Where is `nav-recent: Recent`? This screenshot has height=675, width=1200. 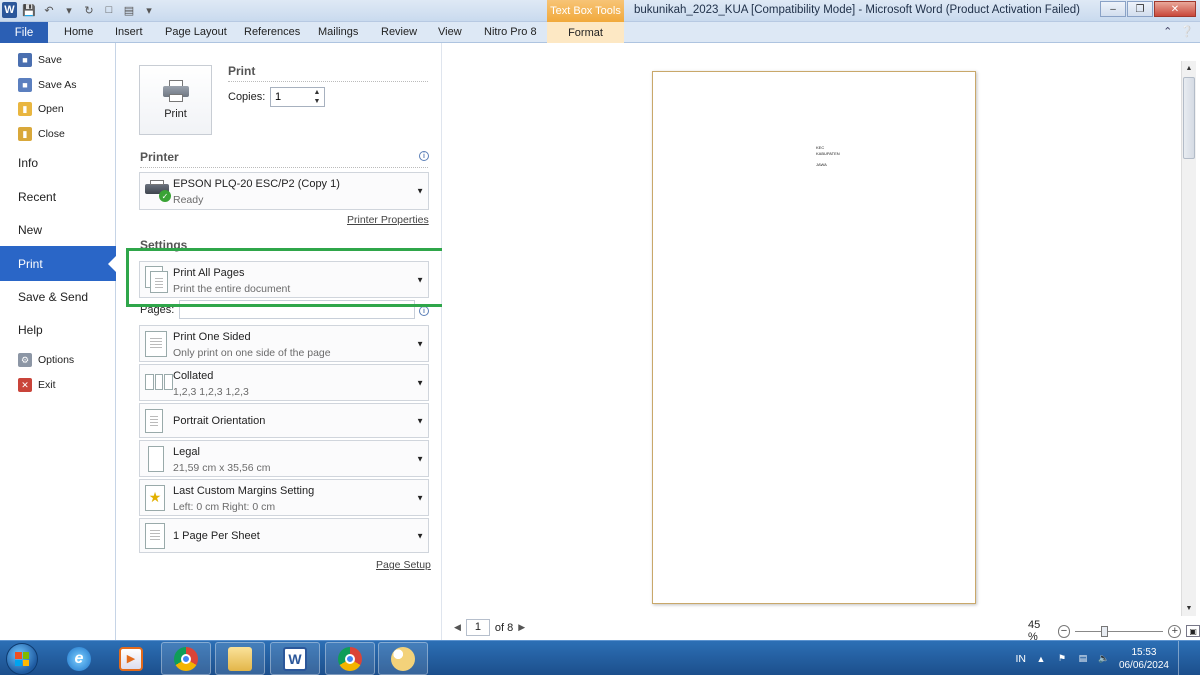
nav-recent: Recent is located at coordinates (37, 197).